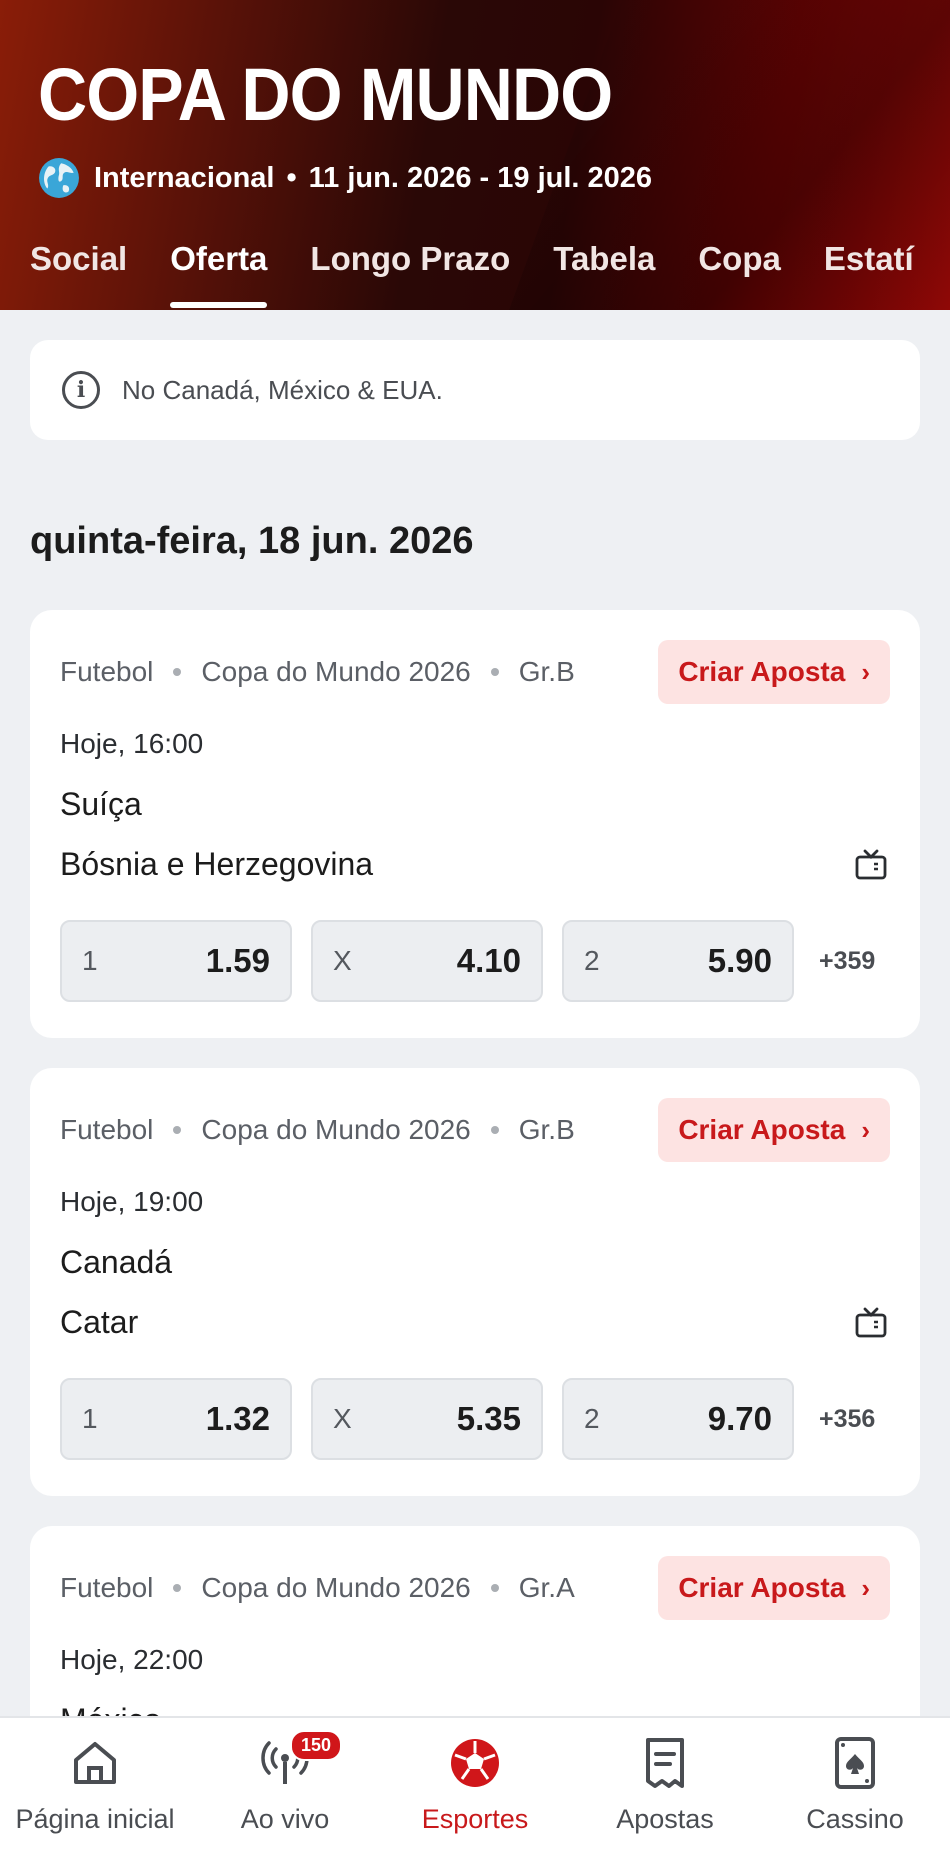 Image resolution: width=950 pixels, height=1853 pixels. I want to click on odds-row: 1 1.32 X 5.35 2 9.70 +356, so click(467, 1419).